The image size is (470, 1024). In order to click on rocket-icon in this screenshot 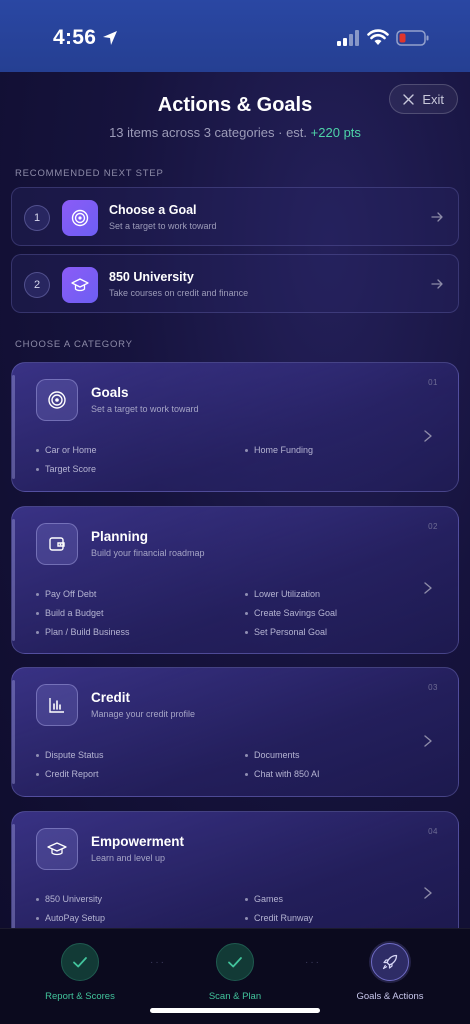, I will do `click(390, 962)`.